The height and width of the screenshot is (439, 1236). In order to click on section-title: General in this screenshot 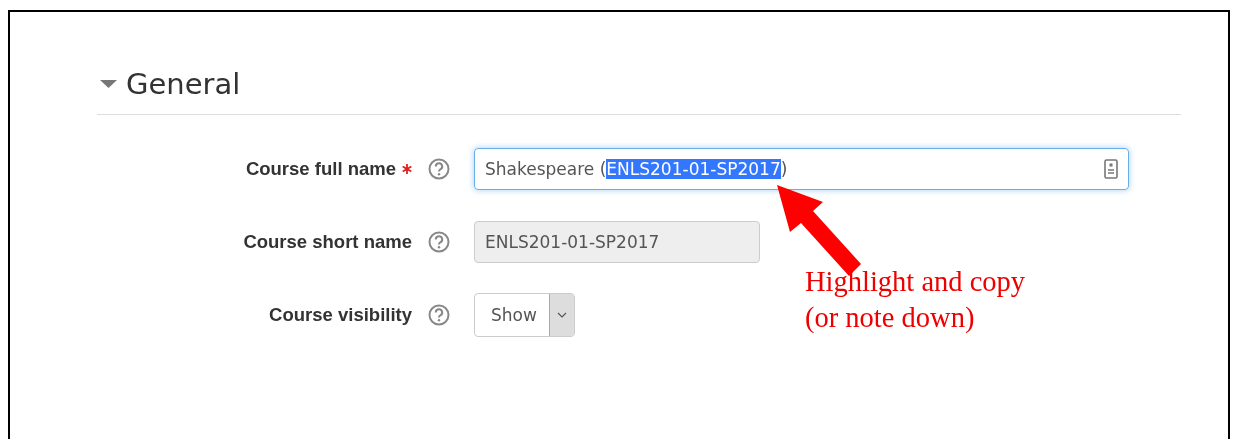, I will do `click(183, 84)`.